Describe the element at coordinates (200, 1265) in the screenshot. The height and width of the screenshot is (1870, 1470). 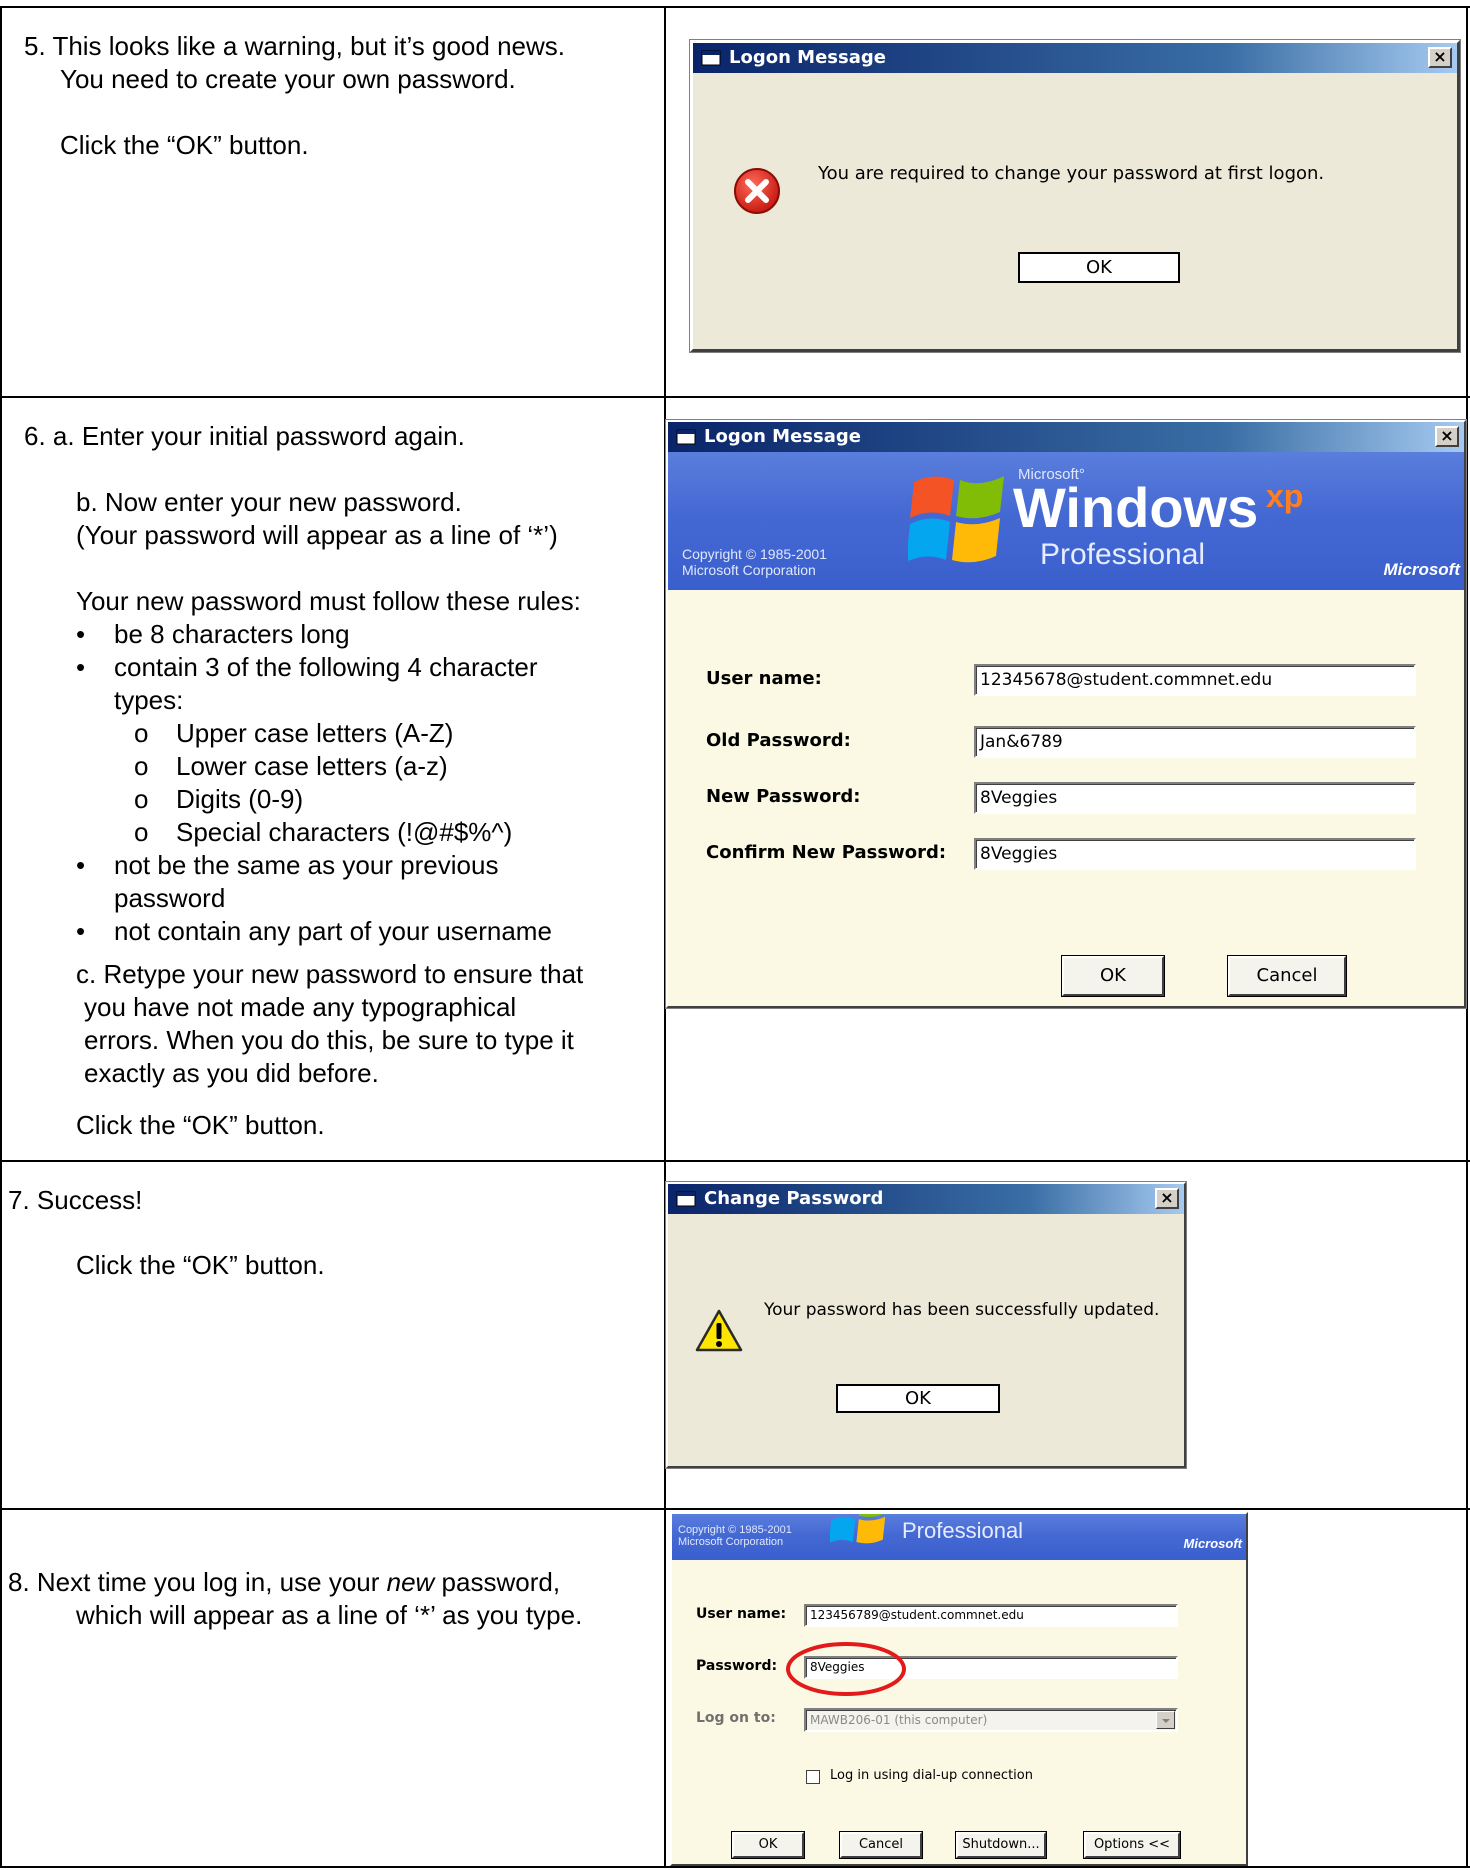
I see `step-7-click-ok: Click the “OK” button.` at that location.